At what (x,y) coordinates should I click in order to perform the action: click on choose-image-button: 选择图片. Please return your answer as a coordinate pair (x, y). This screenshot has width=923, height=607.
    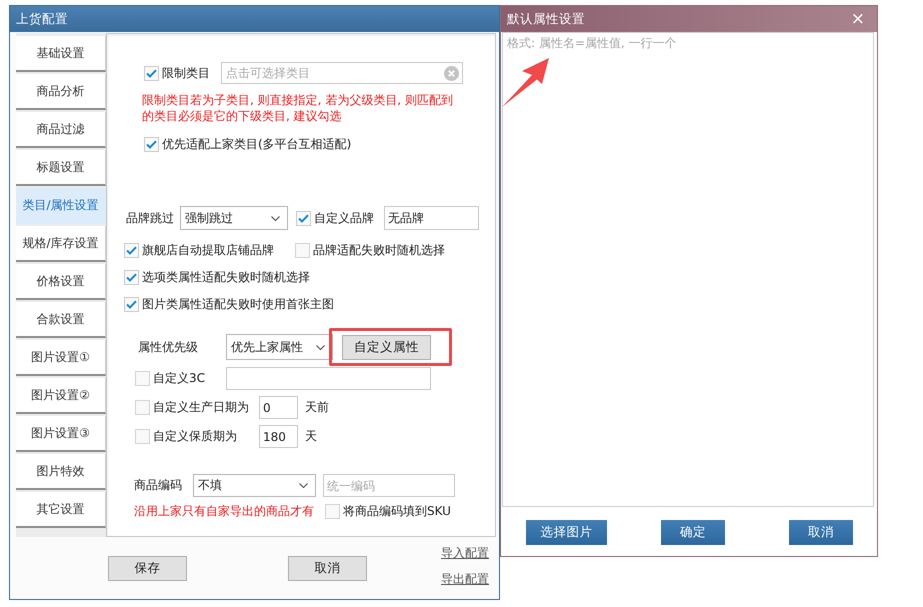
    Looking at the image, I should click on (566, 532).